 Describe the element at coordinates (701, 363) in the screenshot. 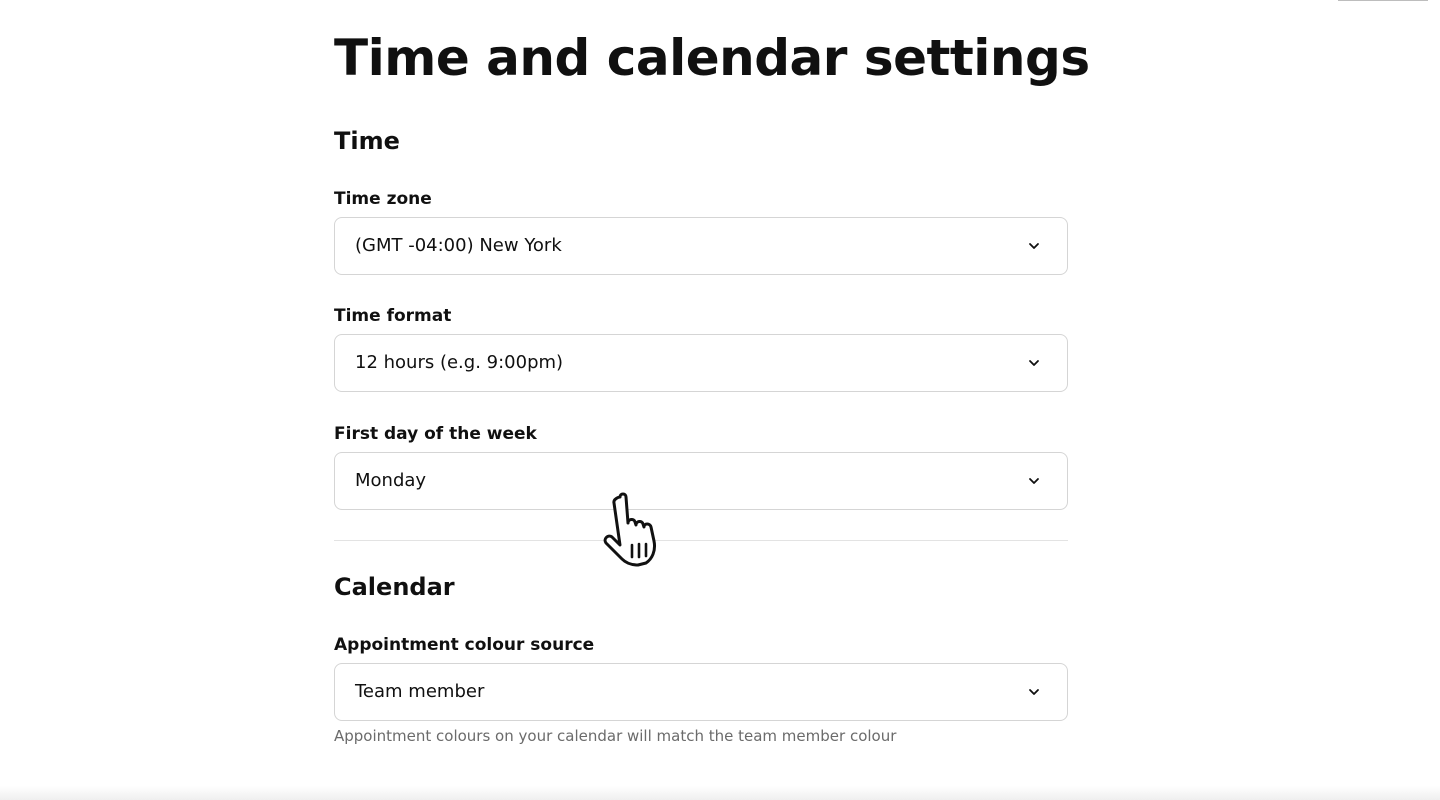

I see `time-format-select: 12 hours (e.g. 9:00pm)` at that location.